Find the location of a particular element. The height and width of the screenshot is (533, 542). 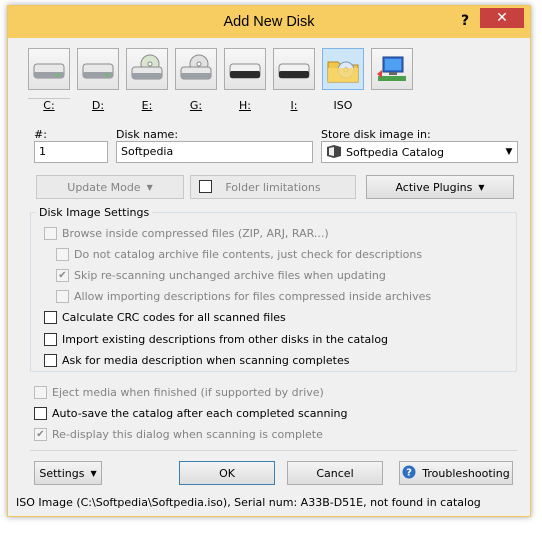

folder-limitations-label: Folder limitations is located at coordinates (273, 187).